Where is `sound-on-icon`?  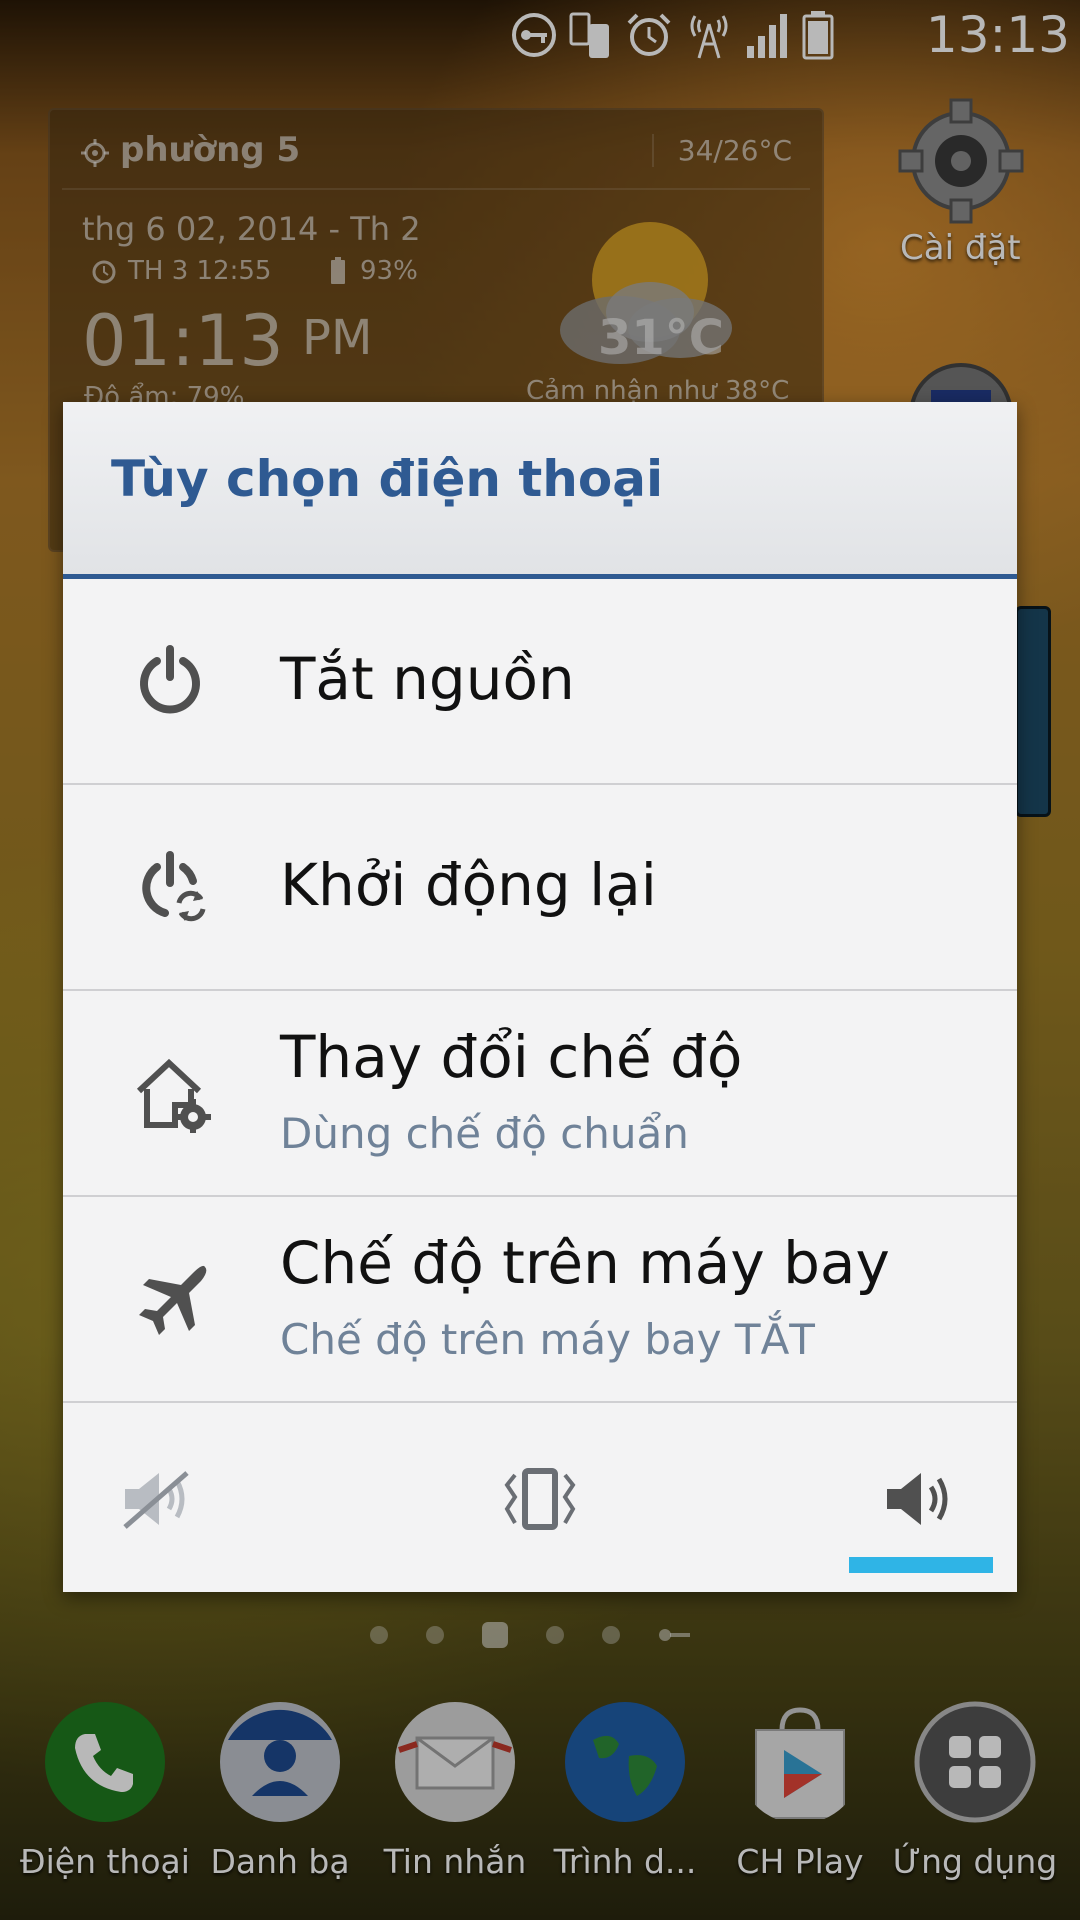
sound-on-icon is located at coordinates (921, 1499).